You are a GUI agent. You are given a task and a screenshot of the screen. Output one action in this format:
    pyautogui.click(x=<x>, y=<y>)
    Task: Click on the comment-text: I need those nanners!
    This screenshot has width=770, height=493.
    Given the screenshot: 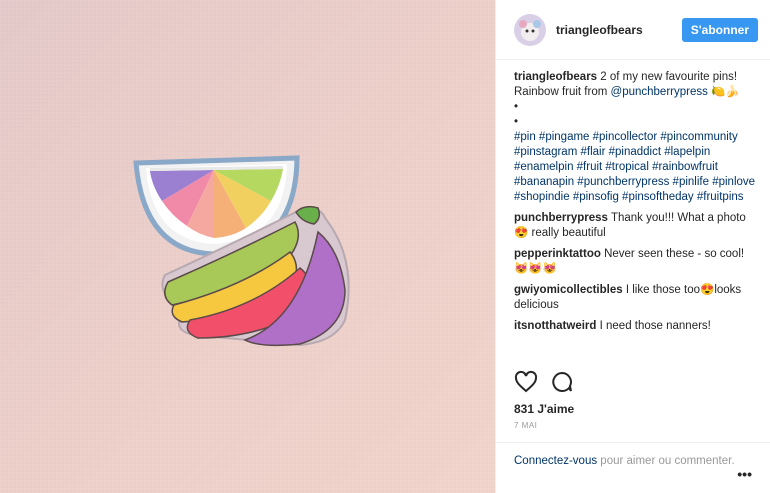 What is the action you would take?
    pyautogui.click(x=653, y=326)
    